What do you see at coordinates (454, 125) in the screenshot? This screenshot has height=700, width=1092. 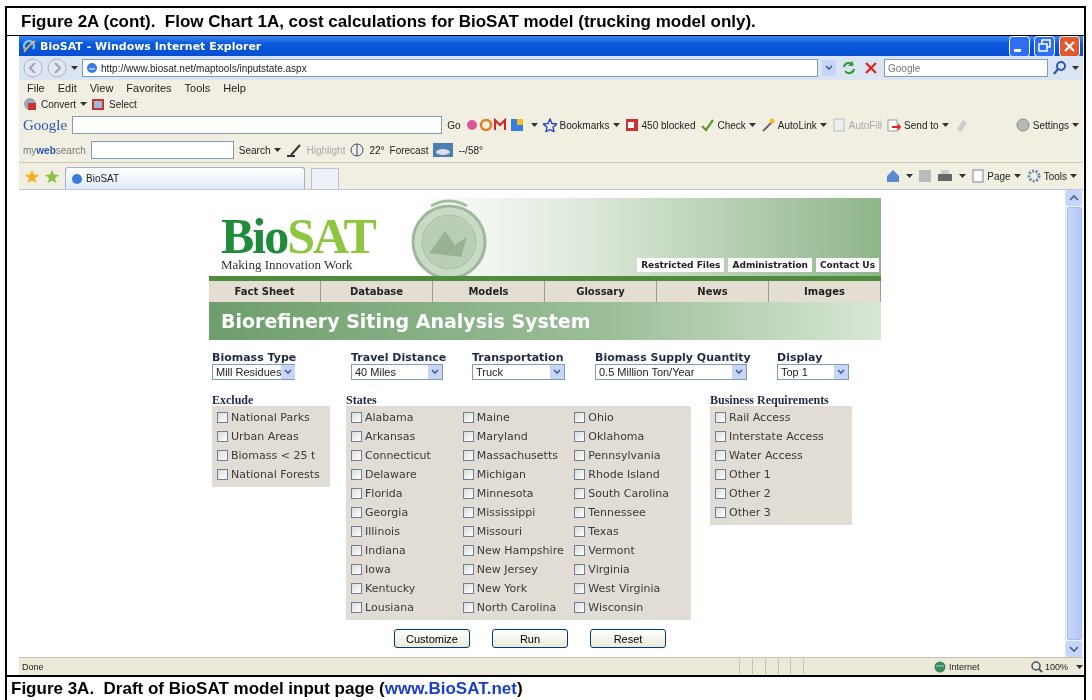 I see `toolbar-button: Go` at bounding box center [454, 125].